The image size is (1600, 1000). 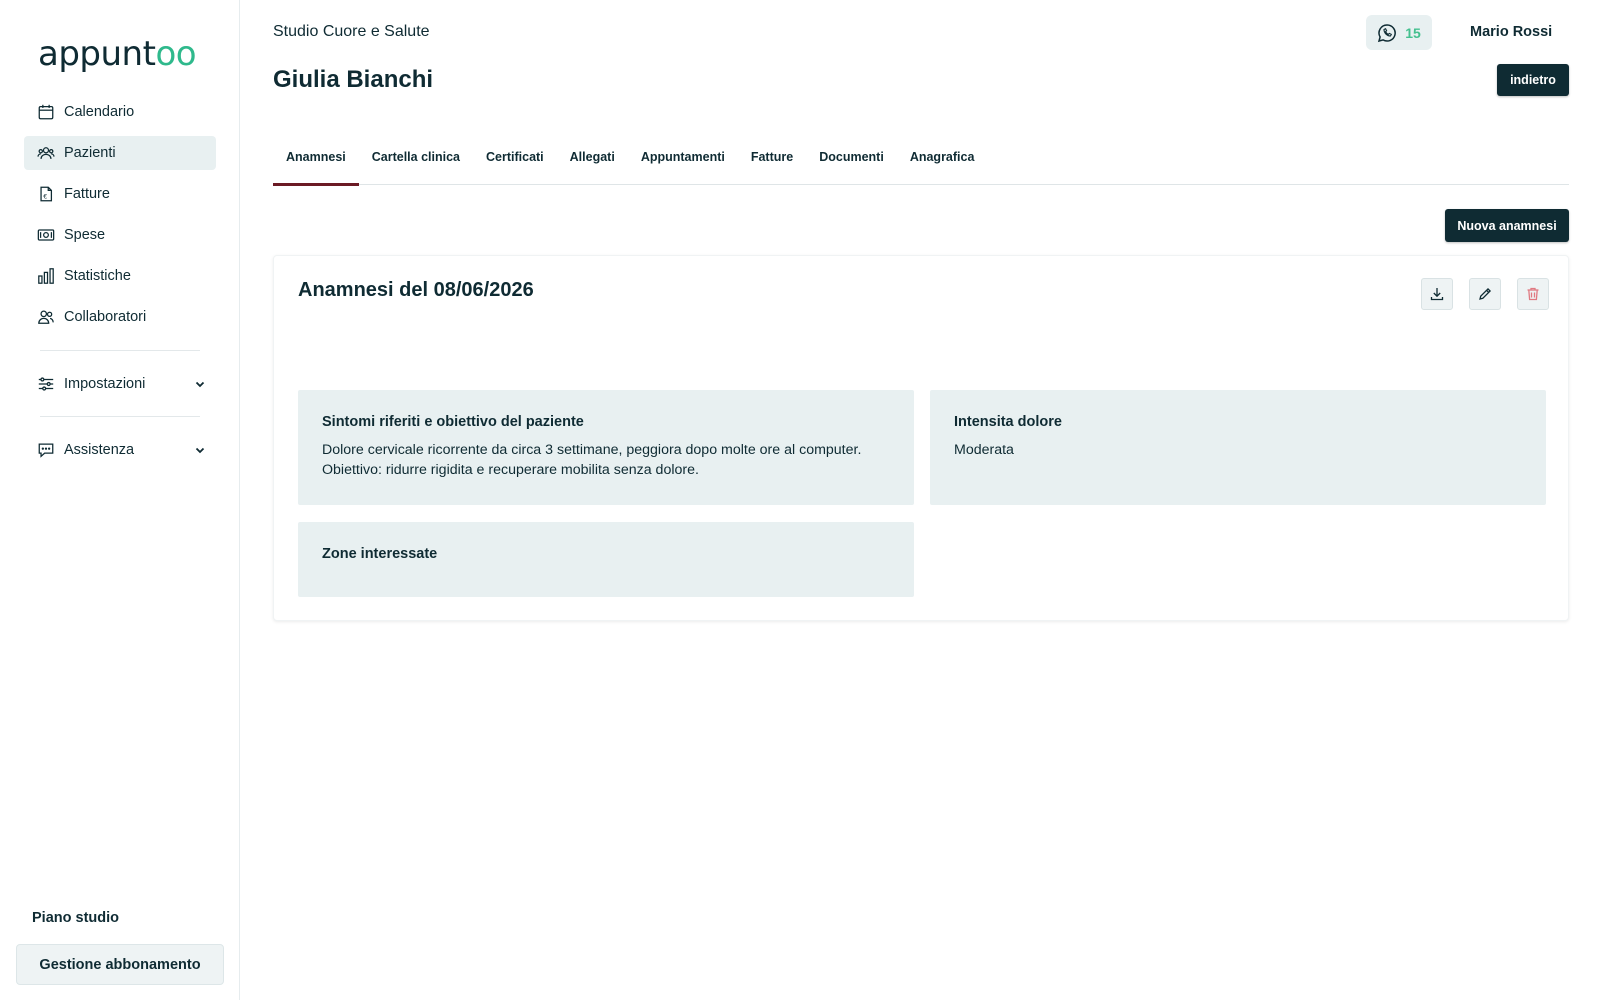 I want to click on new-anamnesis-button: Nuova anamnesi, so click(x=1507, y=225).